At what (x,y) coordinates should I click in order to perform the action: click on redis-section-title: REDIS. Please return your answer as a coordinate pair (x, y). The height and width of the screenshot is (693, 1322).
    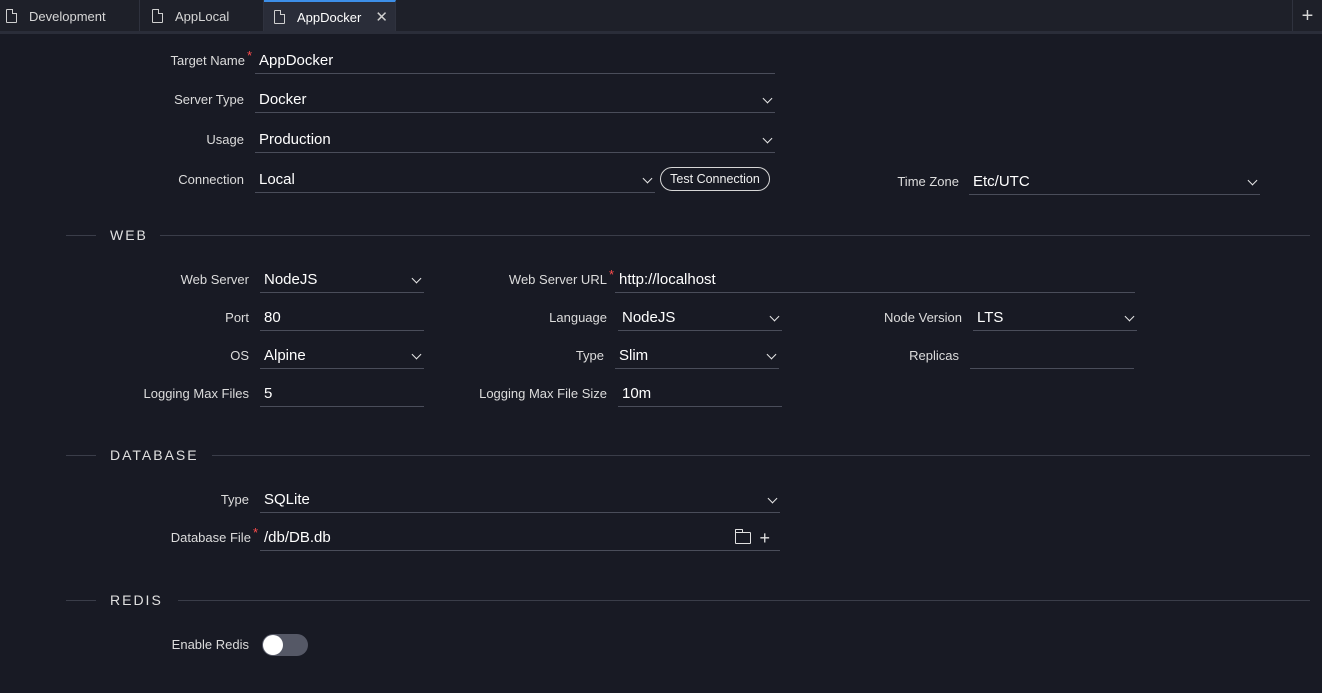
    Looking at the image, I should click on (136, 600).